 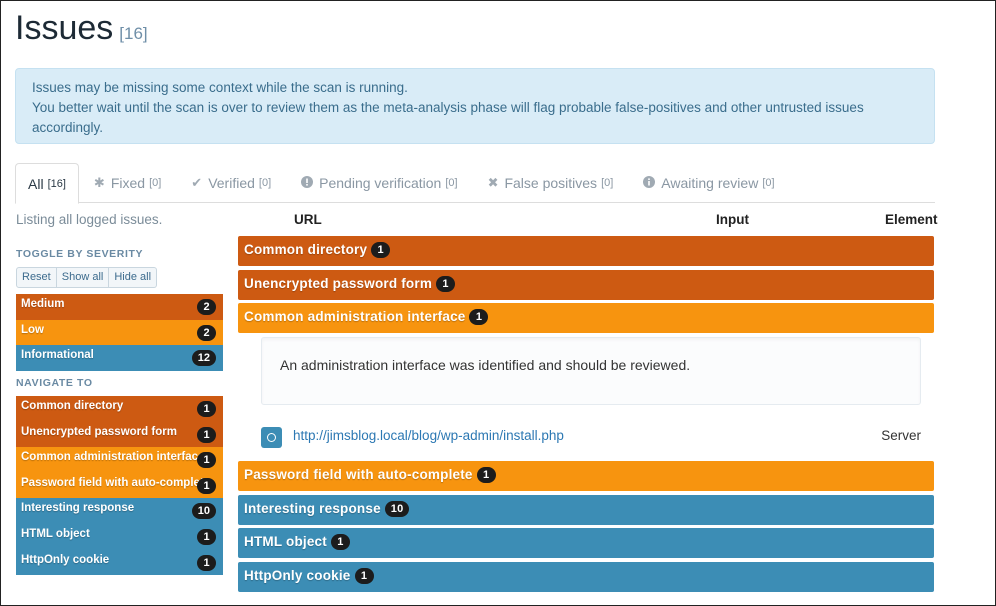 What do you see at coordinates (271, 437) in the screenshot?
I see `issue-info-icon` at bounding box center [271, 437].